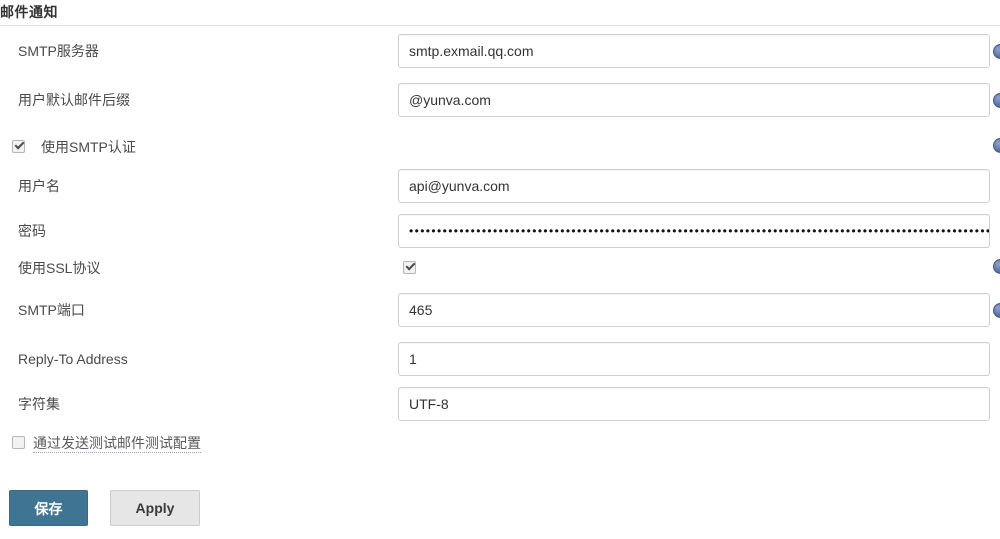 This screenshot has width=1000, height=539. I want to click on row-reply-to-address: Reply-To Address 1, so click(500, 360).